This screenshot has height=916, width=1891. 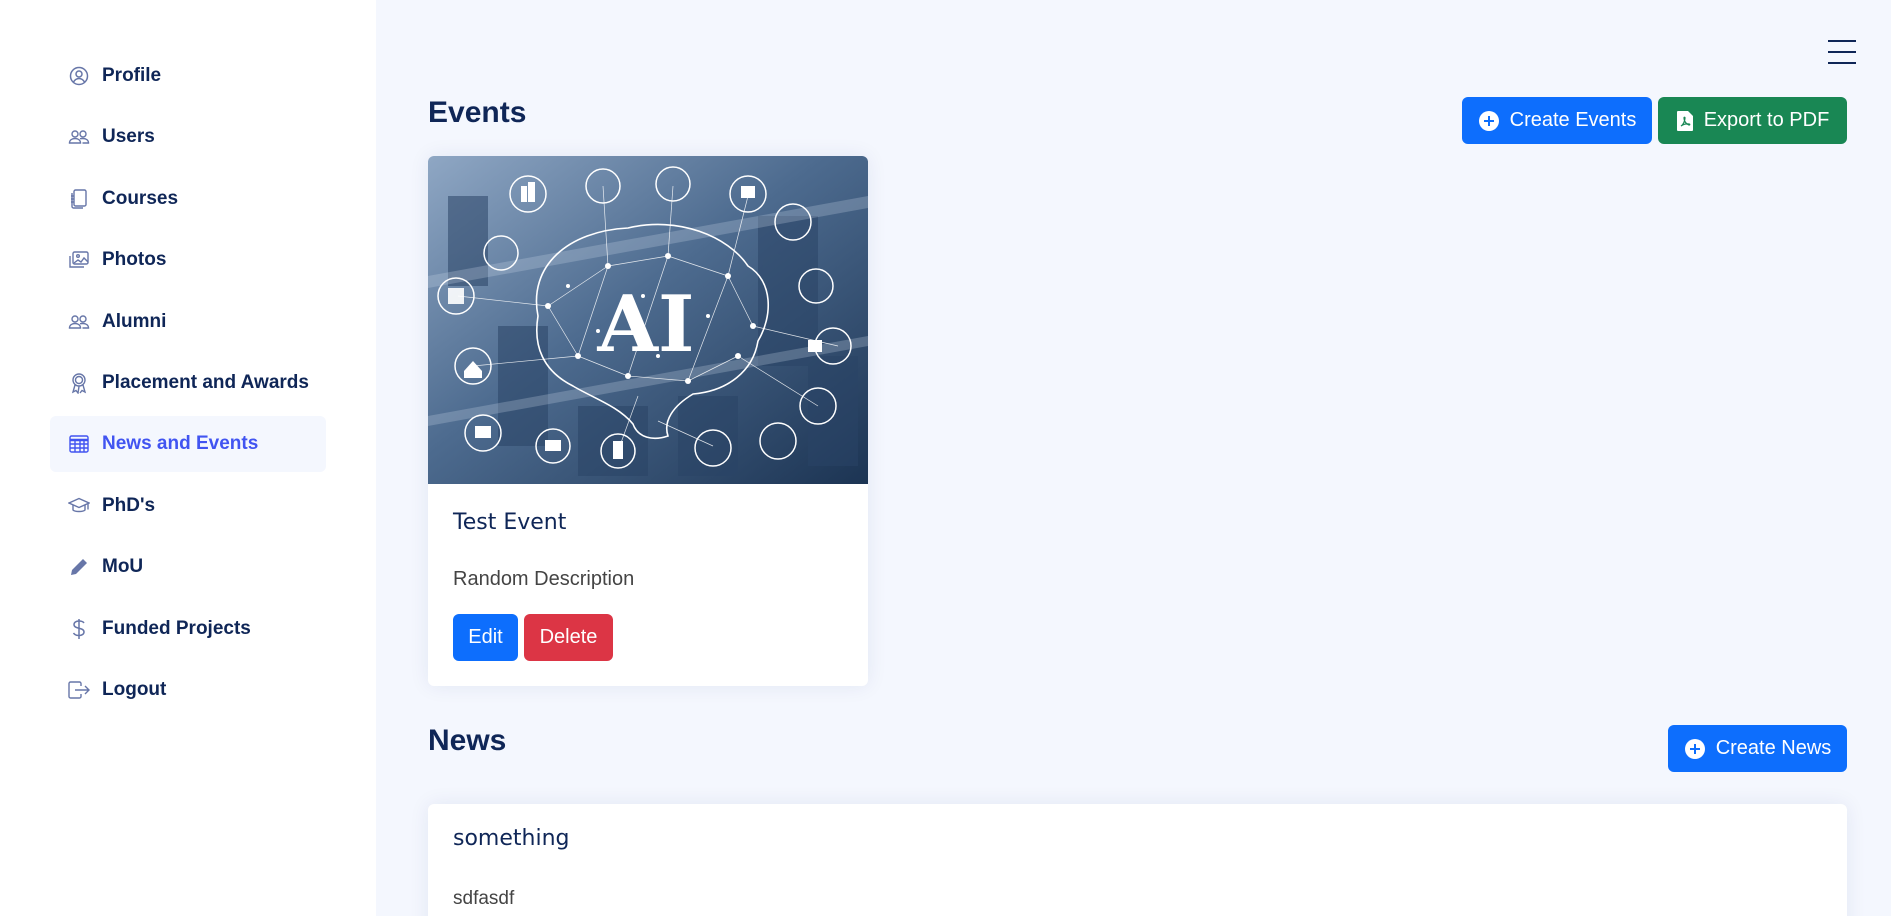 I want to click on sidebar-item-label: PhD's, so click(x=129, y=505).